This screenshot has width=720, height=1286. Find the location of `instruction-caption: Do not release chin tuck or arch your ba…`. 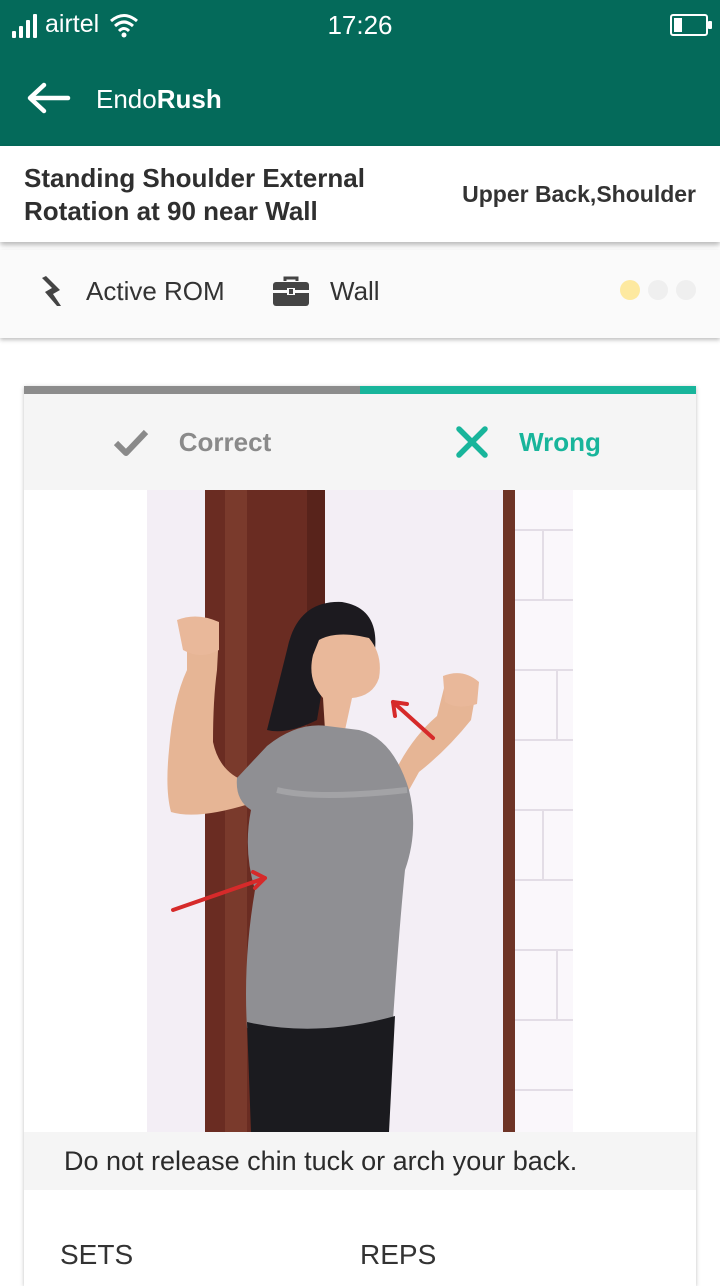

instruction-caption: Do not release chin tuck or arch your ba… is located at coordinates (360, 1161).